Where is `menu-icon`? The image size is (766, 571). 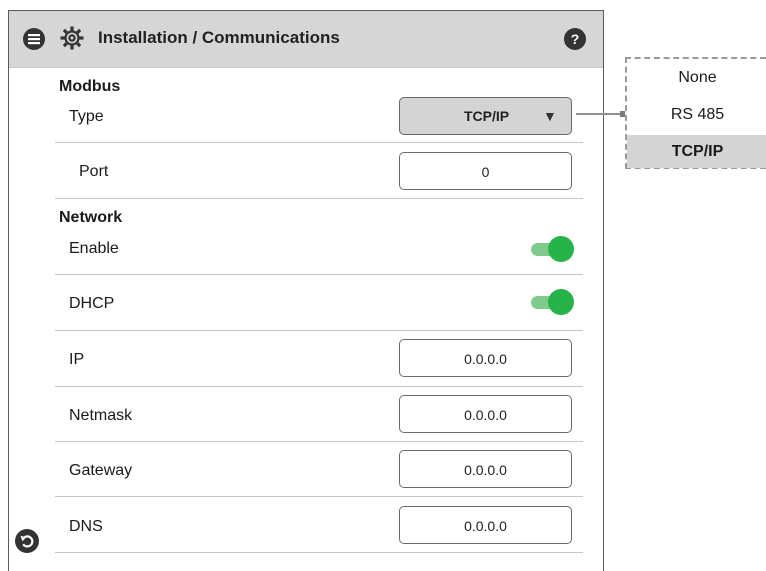
menu-icon is located at coordinates (34, 39).